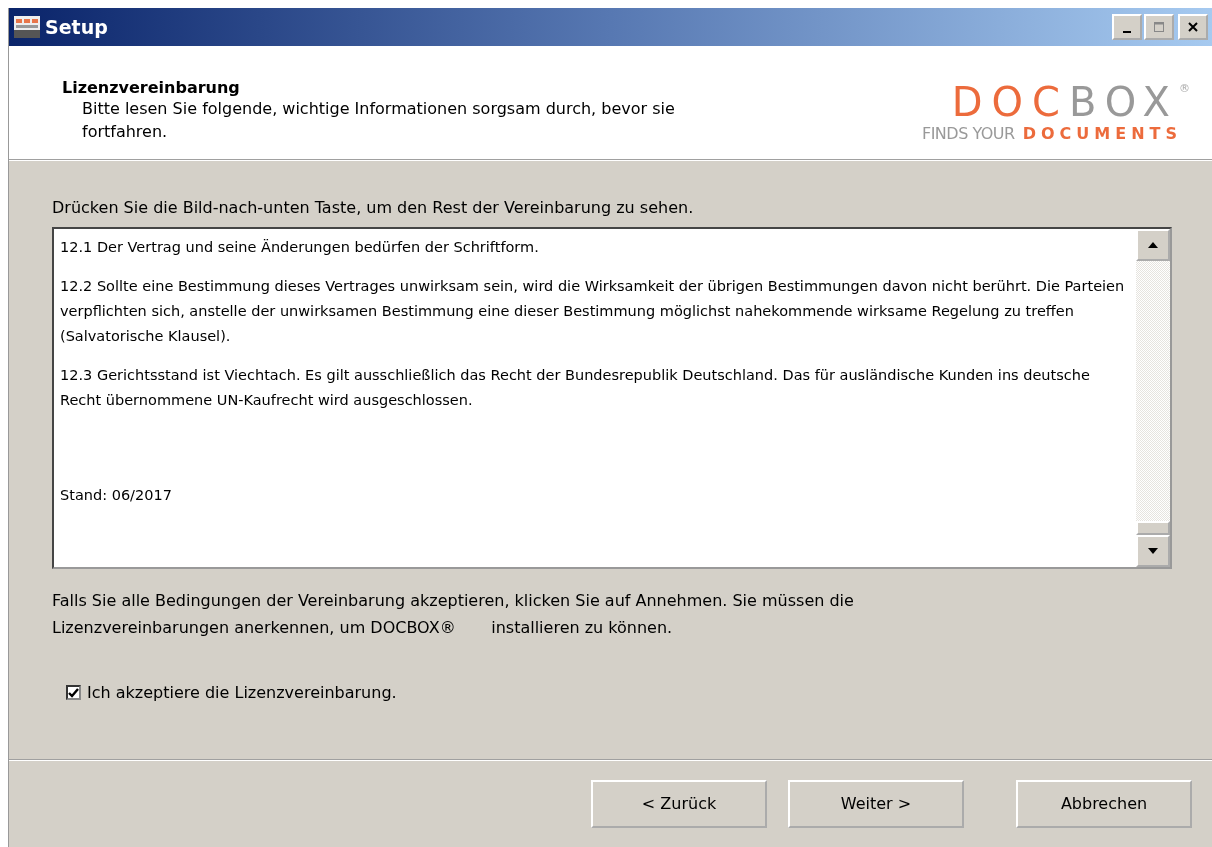  Describe the element at coordinates (593, 311) in the screenshot. I see `license-paragraph: 12.2 Sollte eine Bestimmung dieses Vertrages unwirksam sein, wird die Wirksamkeit der übrigen Bestimmungen davon nicht berührt. Die Parteien verpflichten sich, anstelle der unwirksamen Bestimmung eine dieser Bestimmung möglichst nahekommende wirksame Regelung zu treffen (Salvatorische Klausel).` at that location.